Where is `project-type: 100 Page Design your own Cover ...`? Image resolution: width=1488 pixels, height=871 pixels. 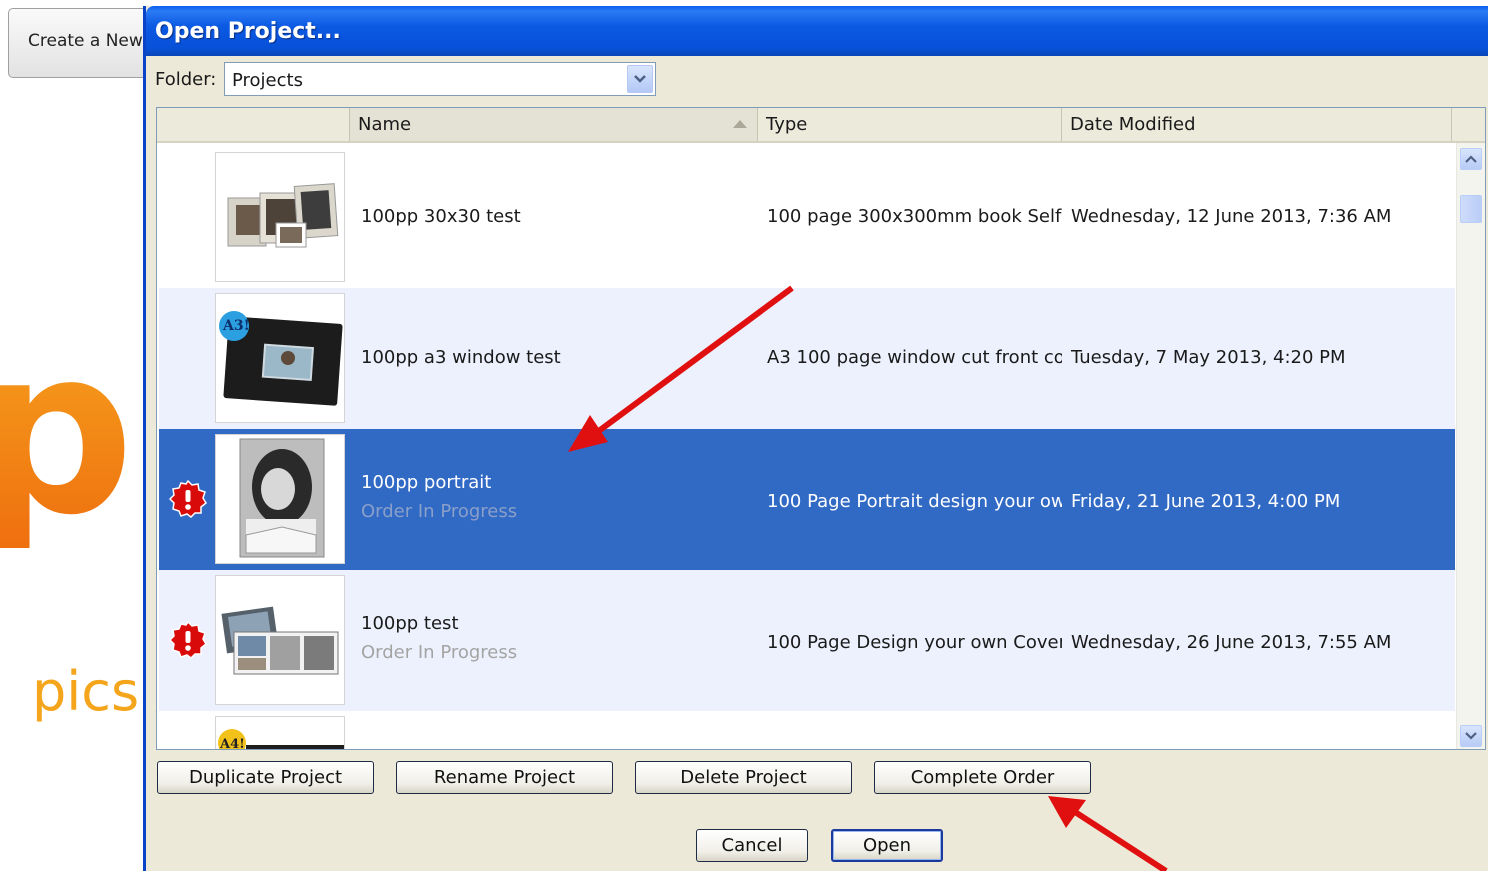
project-type: 100 Page Design your own Cover ... is located at coordinates (914, 642).